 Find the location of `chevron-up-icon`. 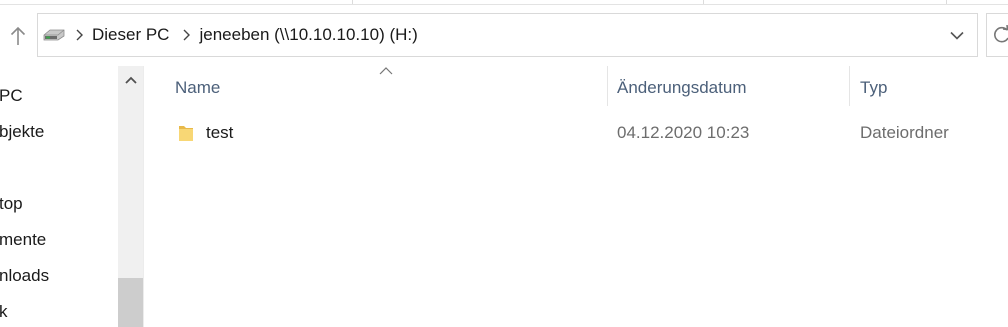

chevron-up-icon is located at coordinates (130, 80).